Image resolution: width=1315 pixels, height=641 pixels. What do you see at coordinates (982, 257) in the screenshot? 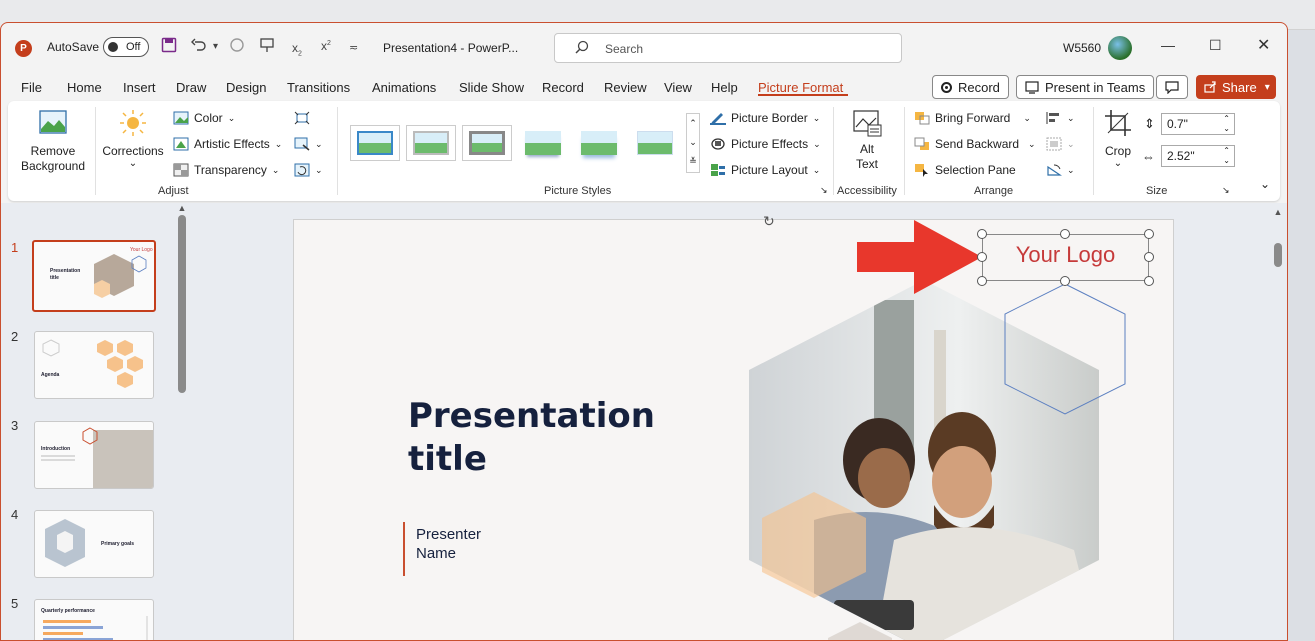
I see `resize-handle-left` at bounding box center [982, 257].